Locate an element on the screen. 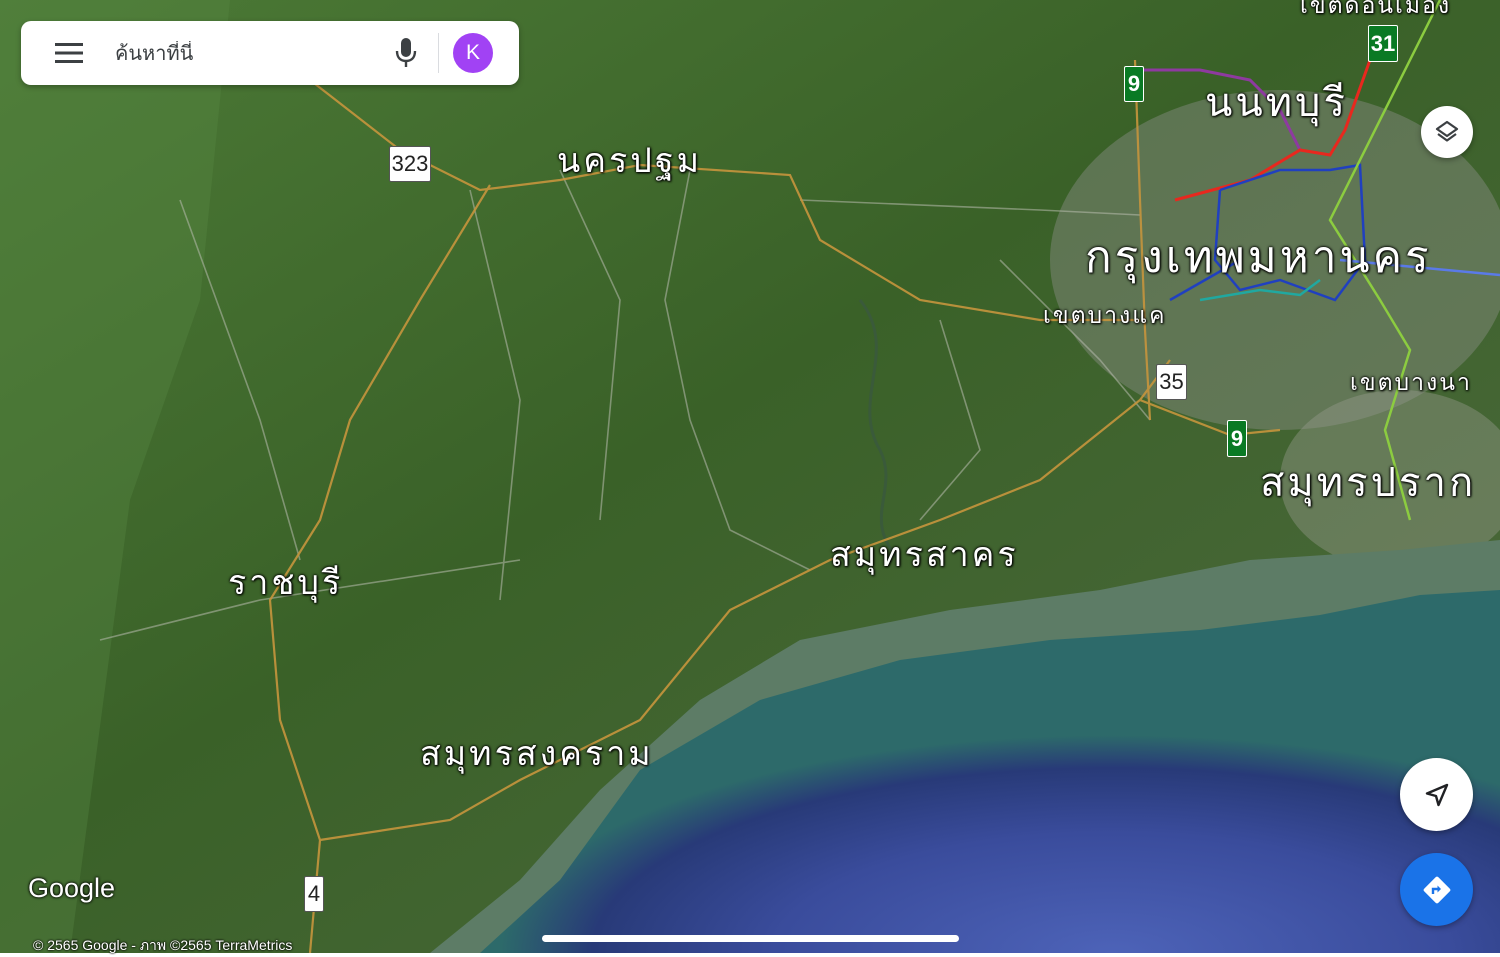  place-label-bang-na: เขตบางนา is located at coordinates (1411, 383).